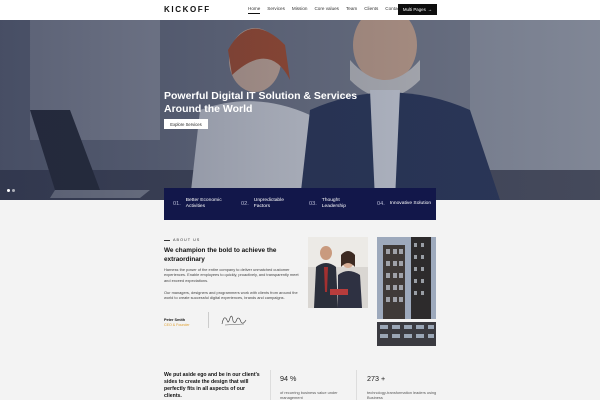  What do you see at coordinates (11, 190) in the screenshot?
I see `slider-dots` at bounding box center [11, 190].